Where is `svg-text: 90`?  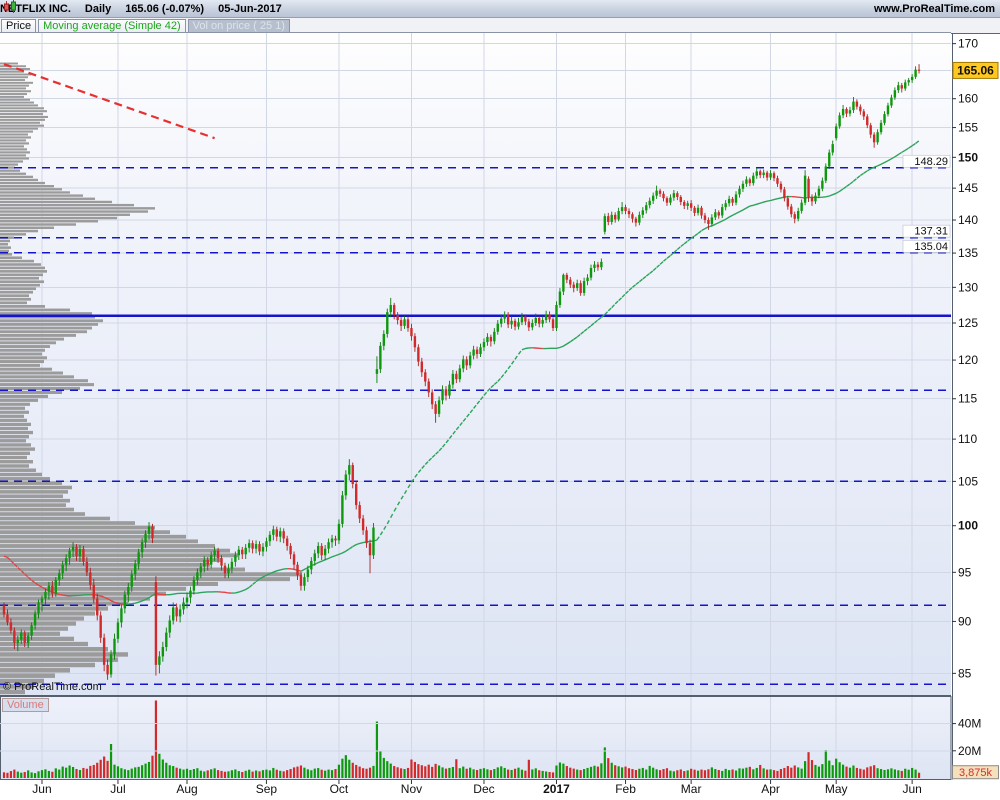
svg-text: 90 is located at coordinates (965, 621).